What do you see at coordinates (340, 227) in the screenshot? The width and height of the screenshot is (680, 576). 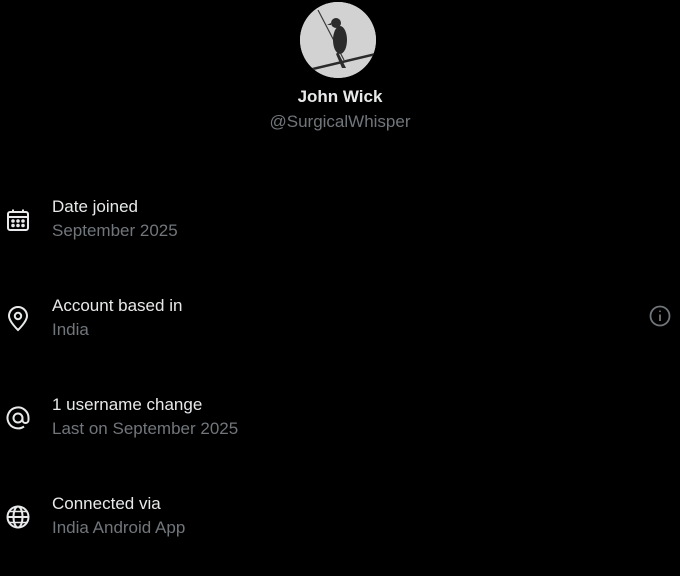 I see `detail-row-date-joined: Date joined September 2025` at bounding box center [340, 227].